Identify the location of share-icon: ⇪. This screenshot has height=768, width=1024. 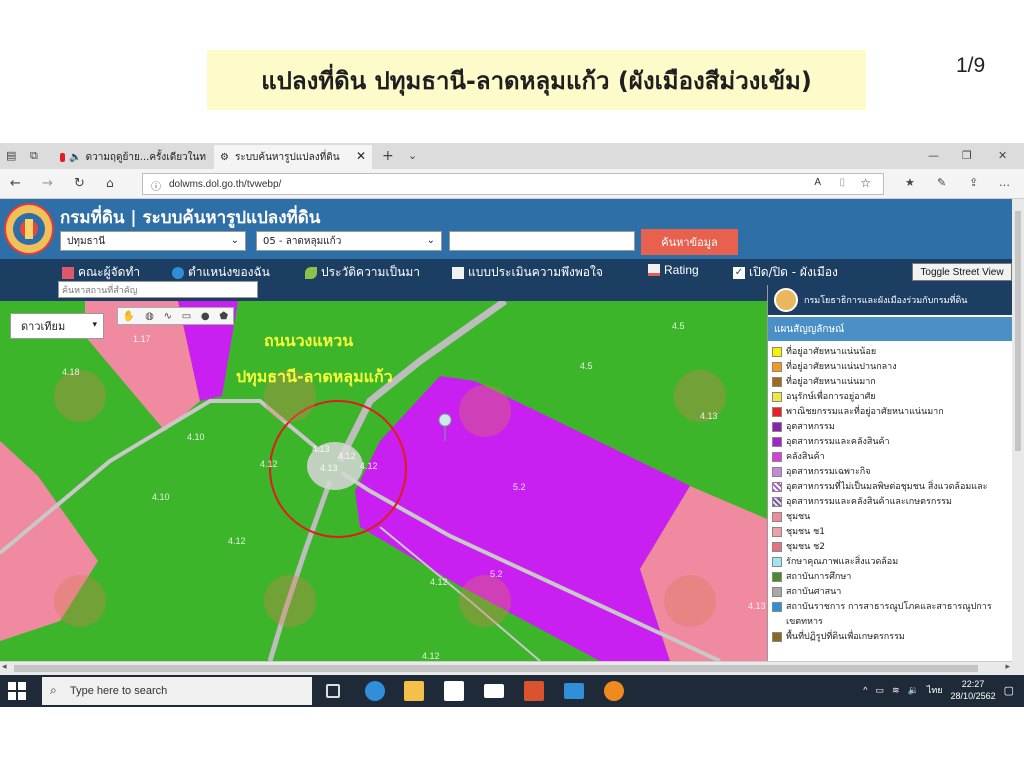
(973, 182).